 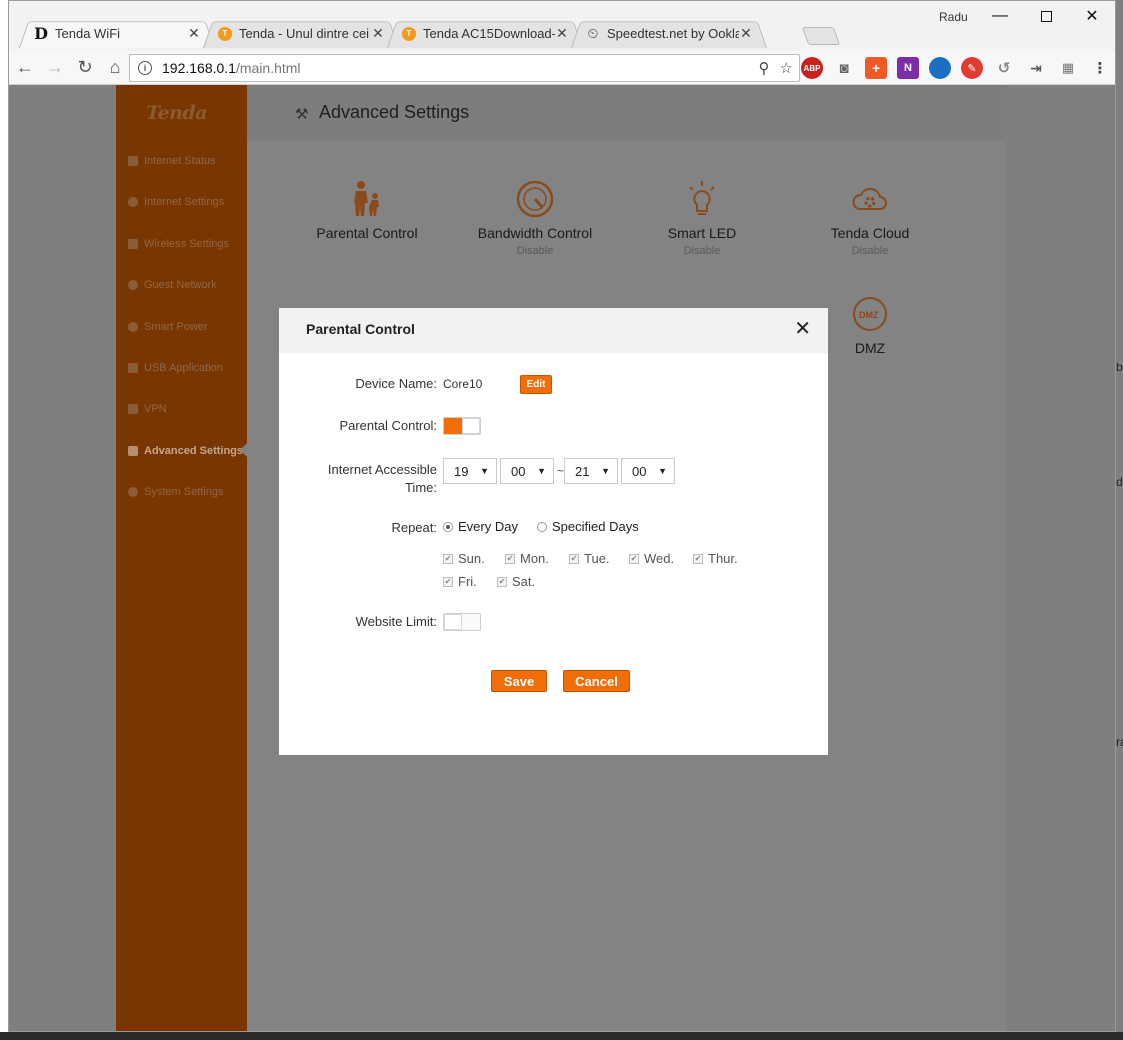 What do you see at coordinates (133, 492) in the screenshot?
I see `gear-icon` at bounding box center [133, 492].